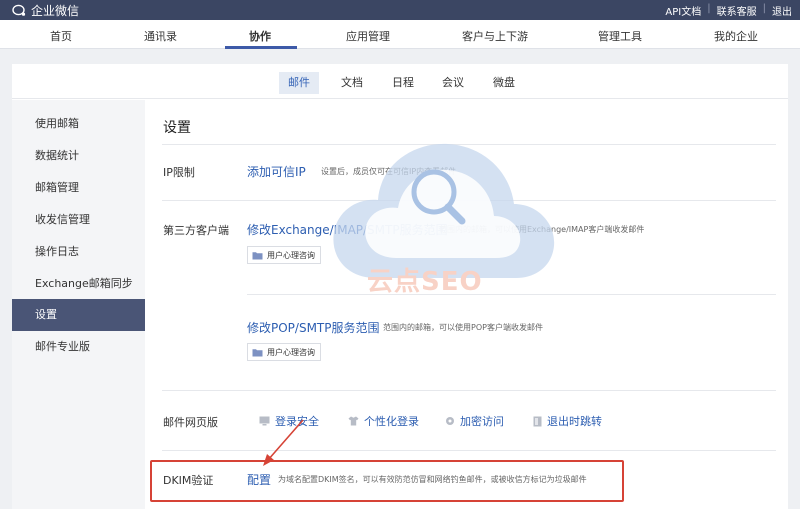  What do you see at coordinates (453, 83) in the screenshot?
I see `tab-meetings: 会议` at bounding box center [453, 83].